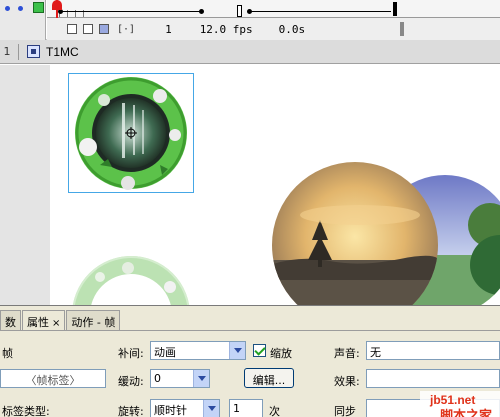  What do you see at coordinates (433, 378) in the screenshot?
I see `effect-select` at bounding box center [433, 378].